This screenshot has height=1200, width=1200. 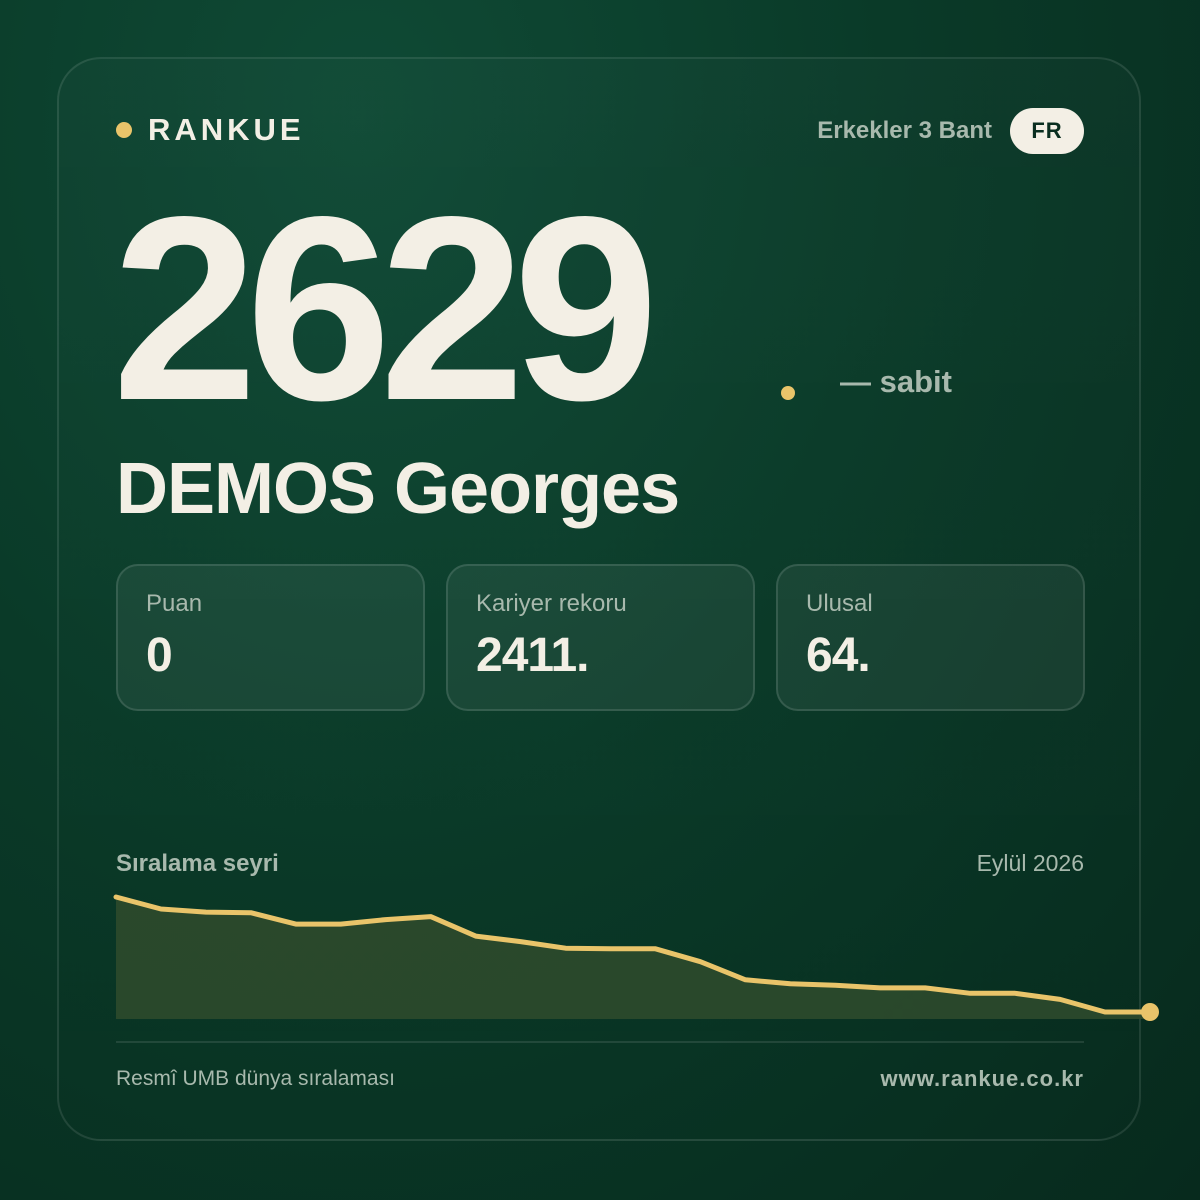 I want to click on footer-url: www.rankue.co.kr, so click(x=982, y=1079).